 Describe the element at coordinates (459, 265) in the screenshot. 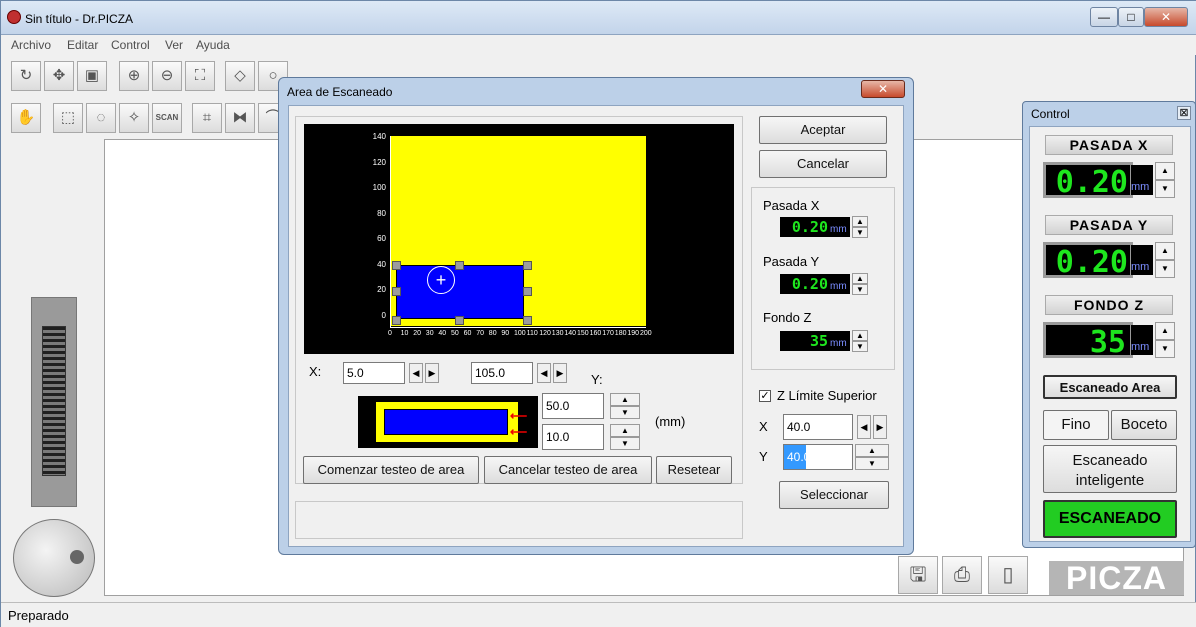

I see `resize-handle-tm` at that location.